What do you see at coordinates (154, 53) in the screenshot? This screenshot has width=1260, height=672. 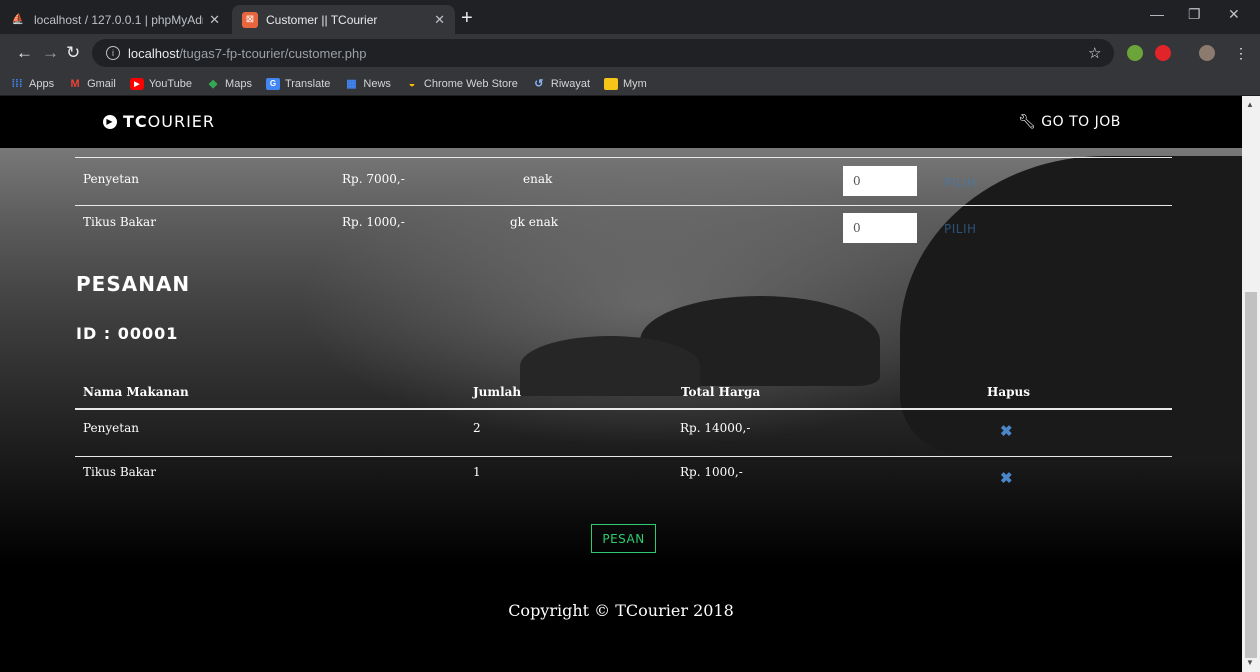 I see `url-host: localhost` at bounding box center [154, 53].